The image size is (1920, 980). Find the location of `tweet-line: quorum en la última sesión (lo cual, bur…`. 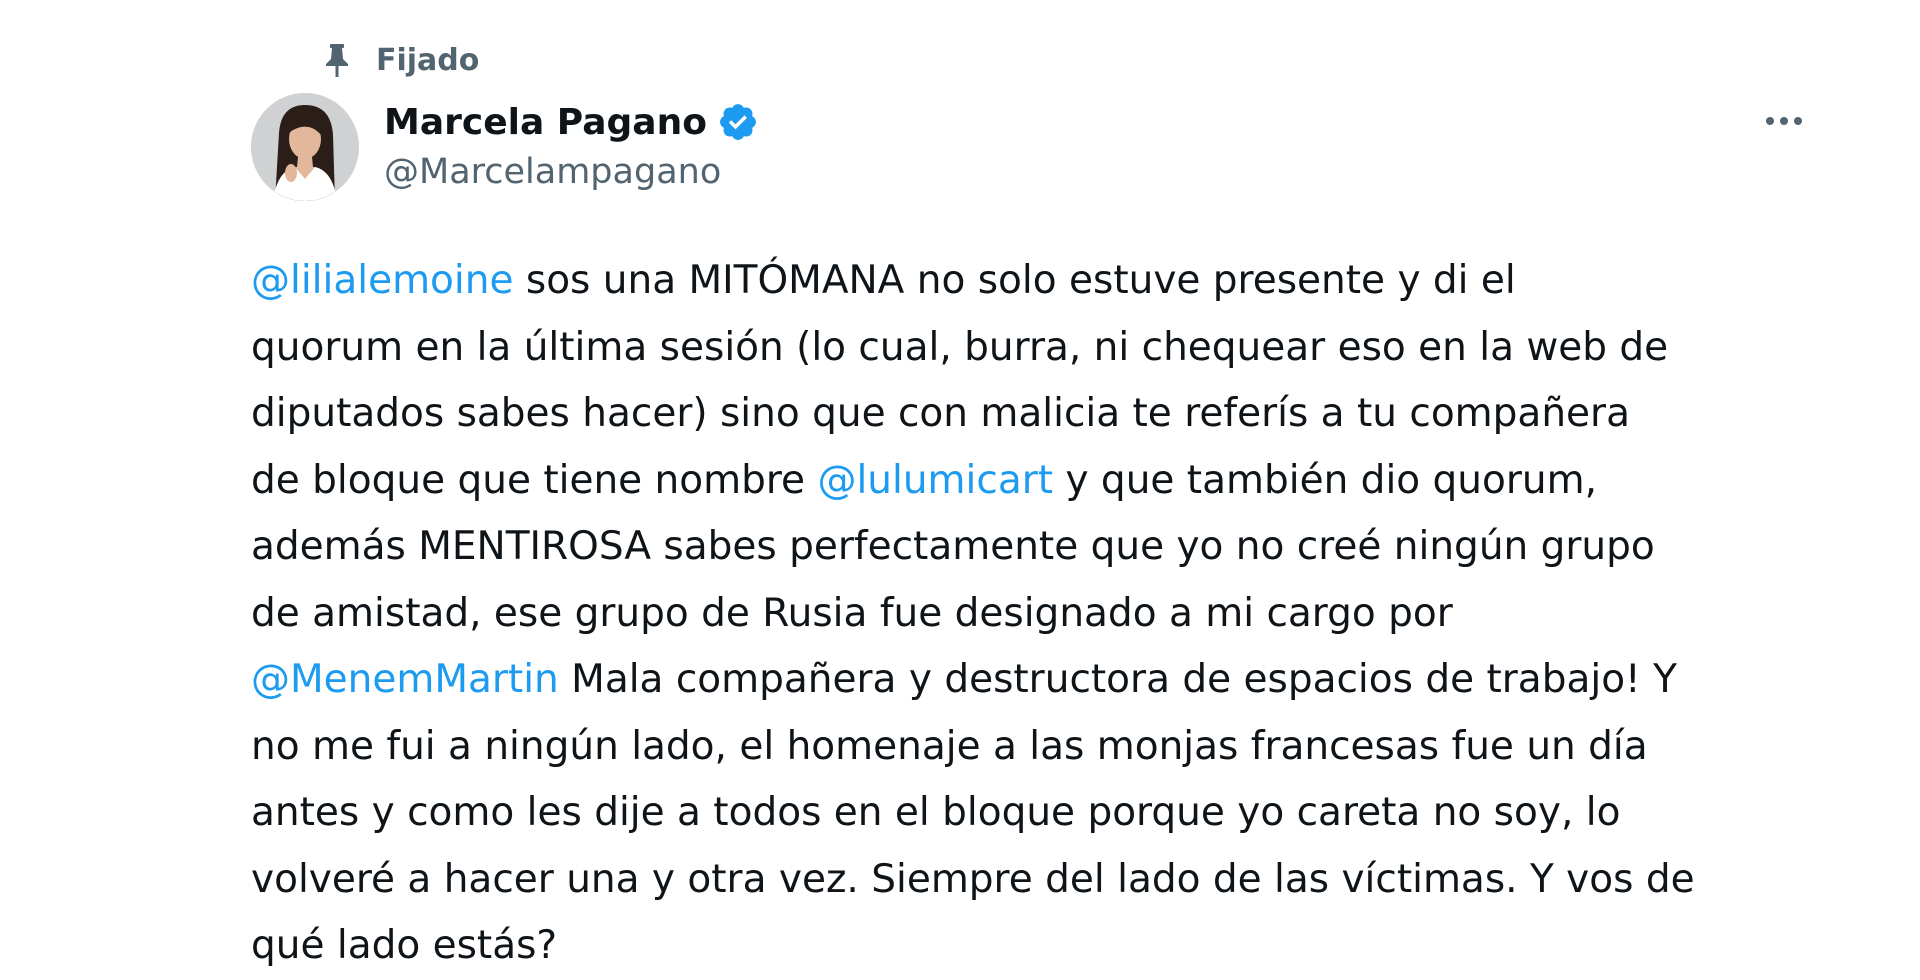

tweet-line: quorum en la última sesión (lo cual, bur… is located at coordinates (1031, 348).